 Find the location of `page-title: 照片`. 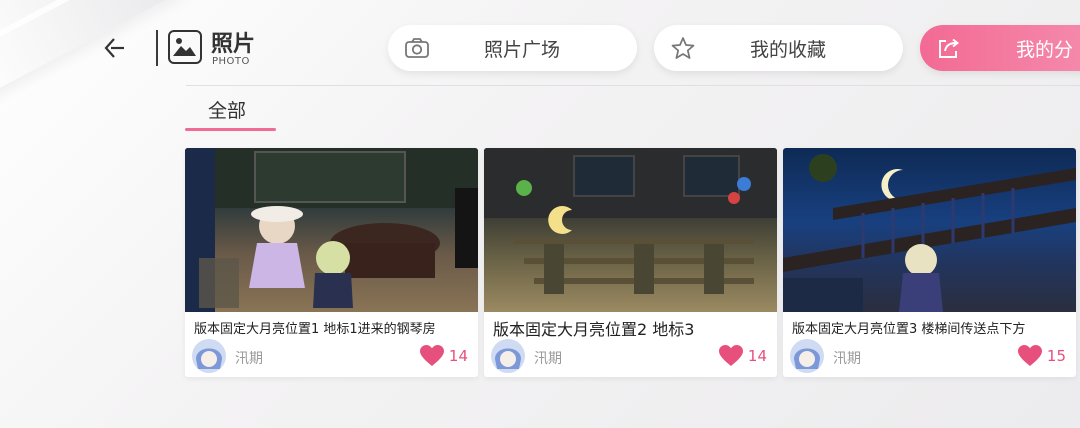

page-title: 照片 is located at coordinates (233, 44).